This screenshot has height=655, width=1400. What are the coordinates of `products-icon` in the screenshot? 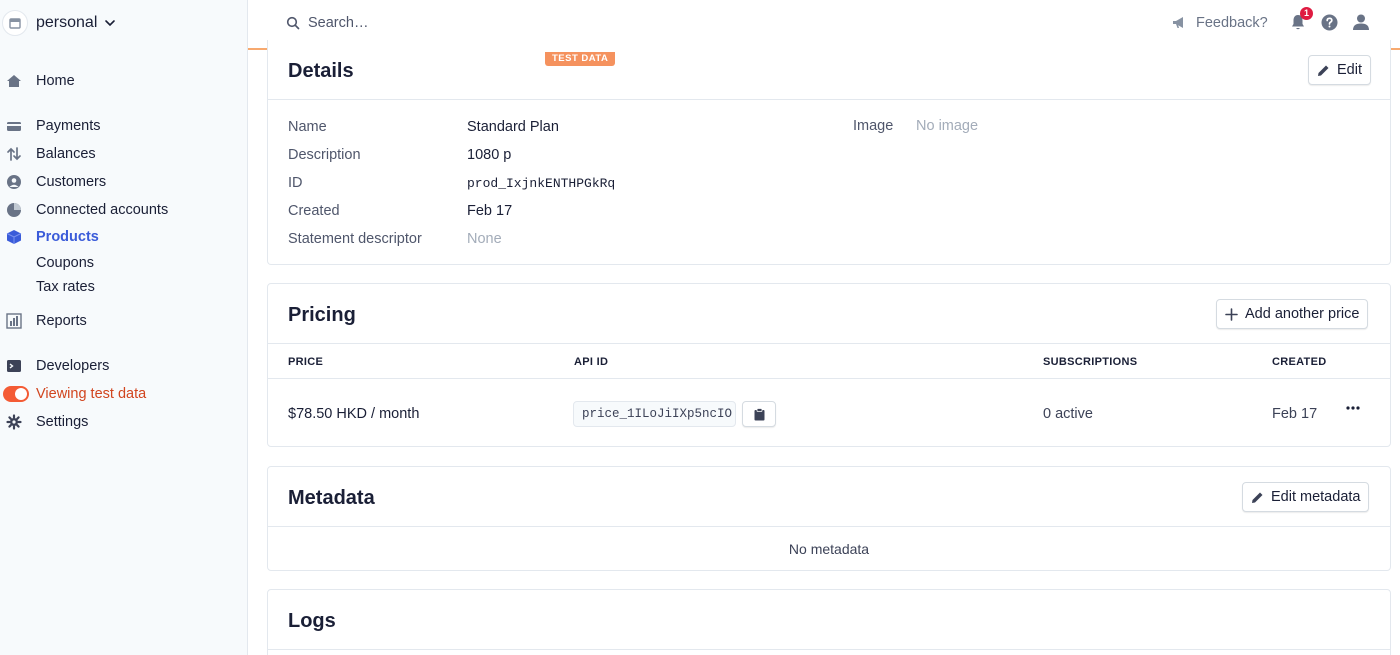 It's located at (14, 237).